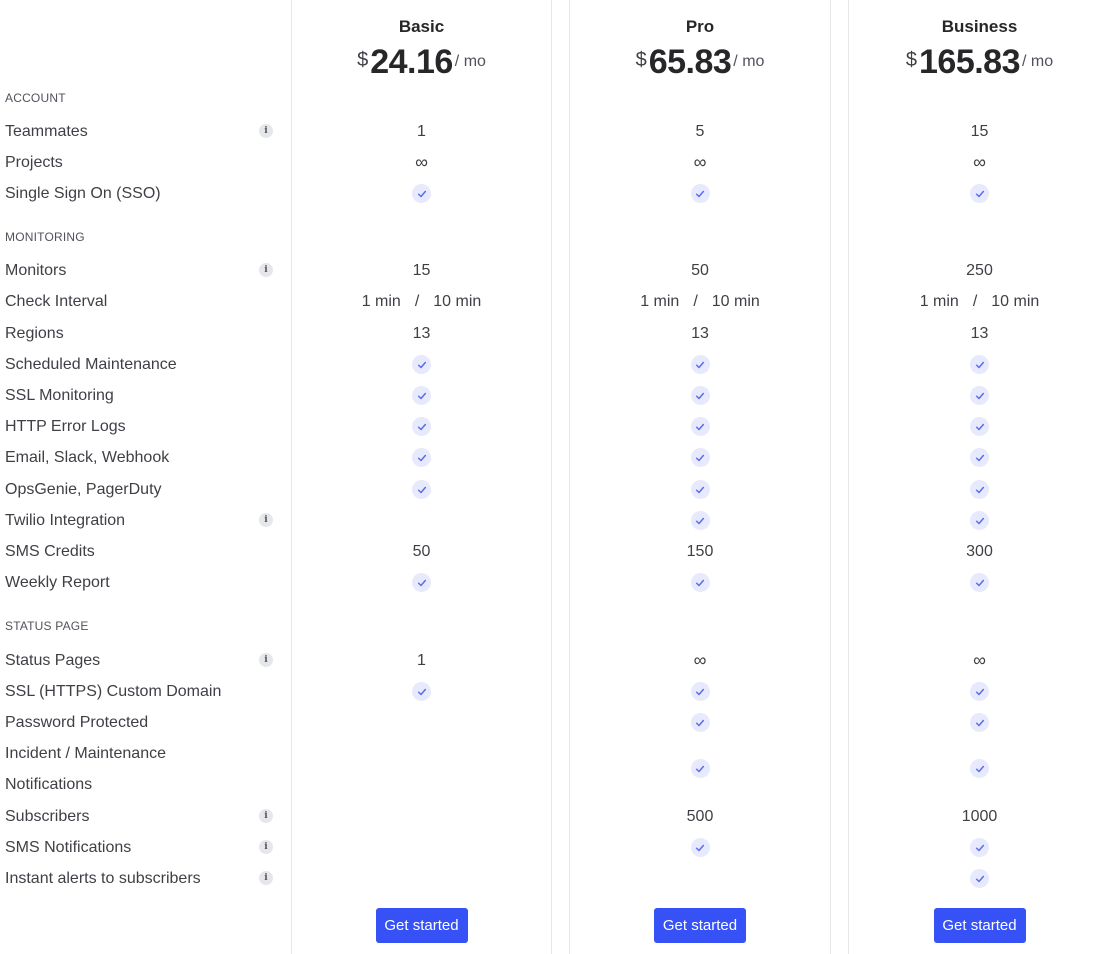 The width and height of the screenshot is (1108, 954). I want to click on section-header-status-page: STATUS PAGE, so click(47, 626).